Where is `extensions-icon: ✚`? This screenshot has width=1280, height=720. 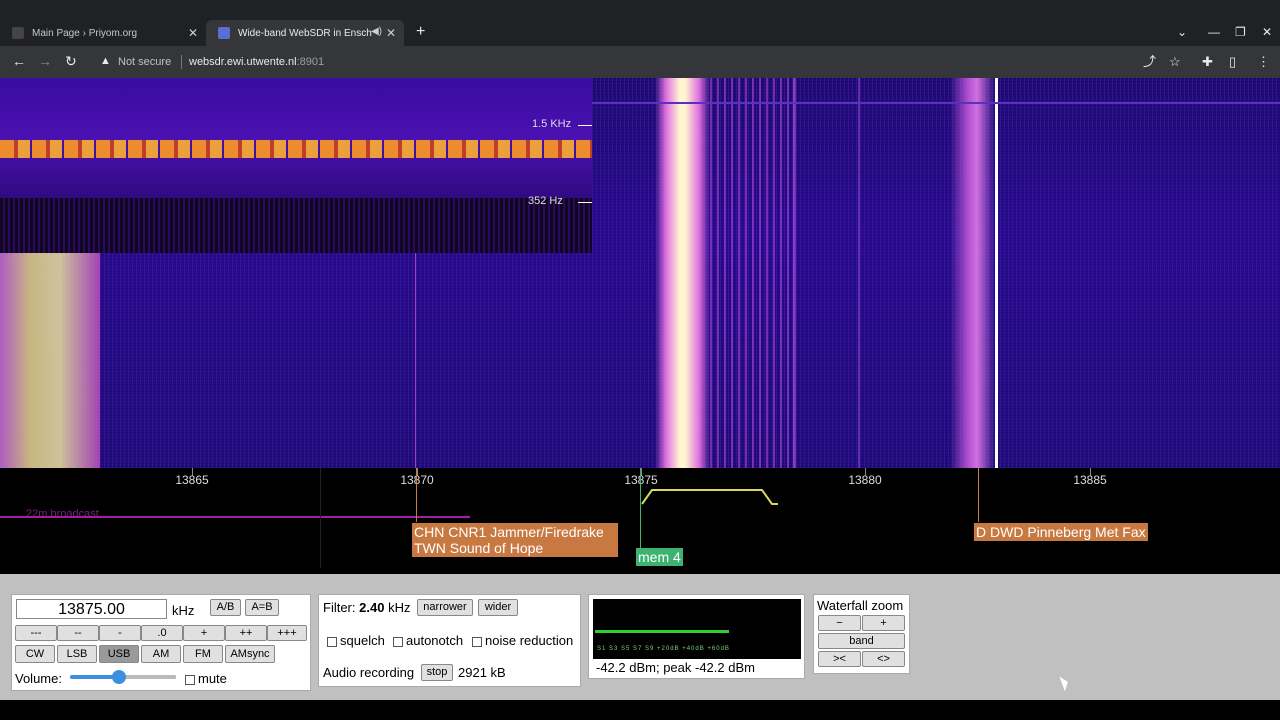
extensions-icon: ✚ is located at coordinates (1207, 61).